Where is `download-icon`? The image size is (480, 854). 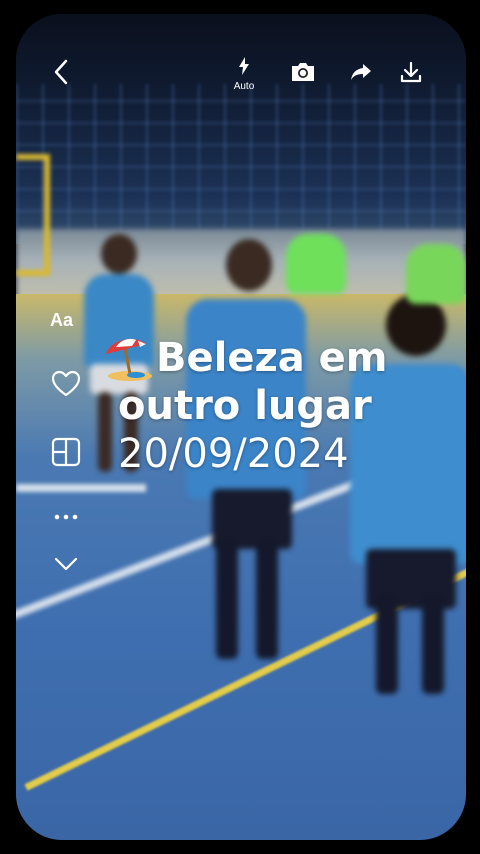 download-icon is located at coordinates (411, 74).